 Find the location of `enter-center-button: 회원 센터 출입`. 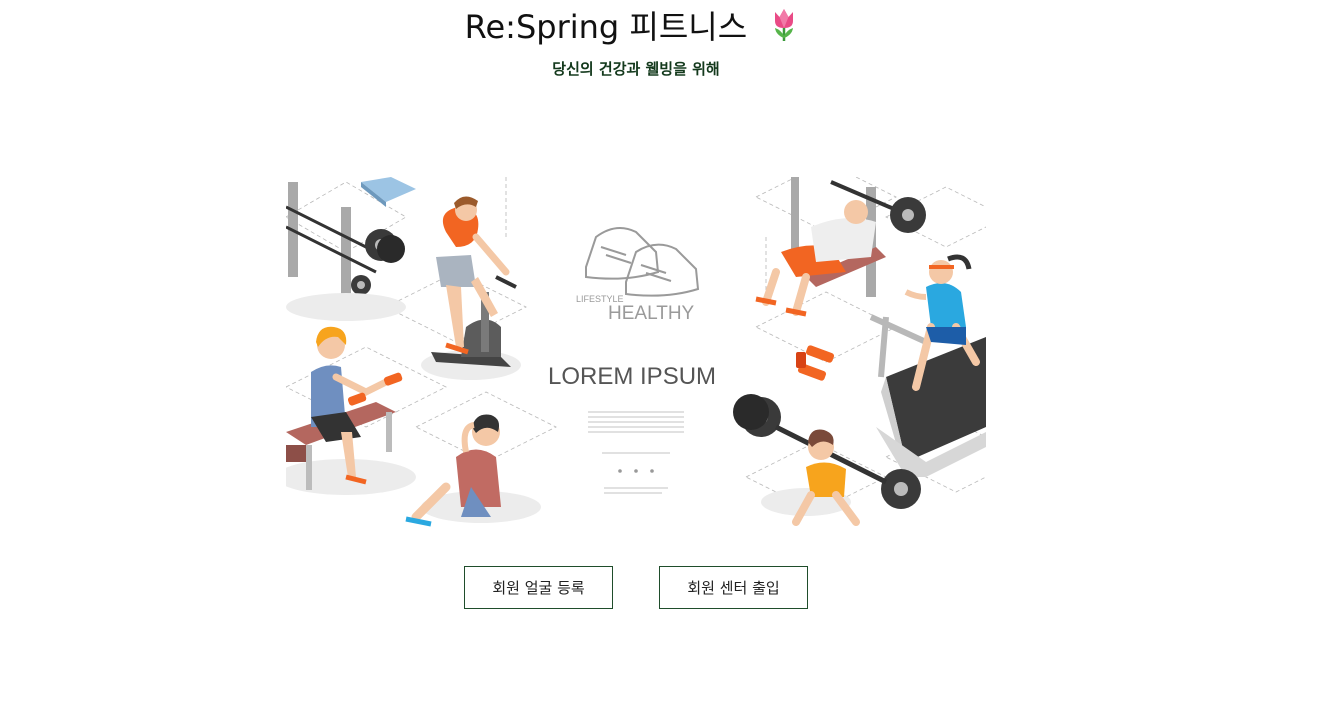

enter-center-button: 회원 센터 출입 is located at coordinates (733, 587).